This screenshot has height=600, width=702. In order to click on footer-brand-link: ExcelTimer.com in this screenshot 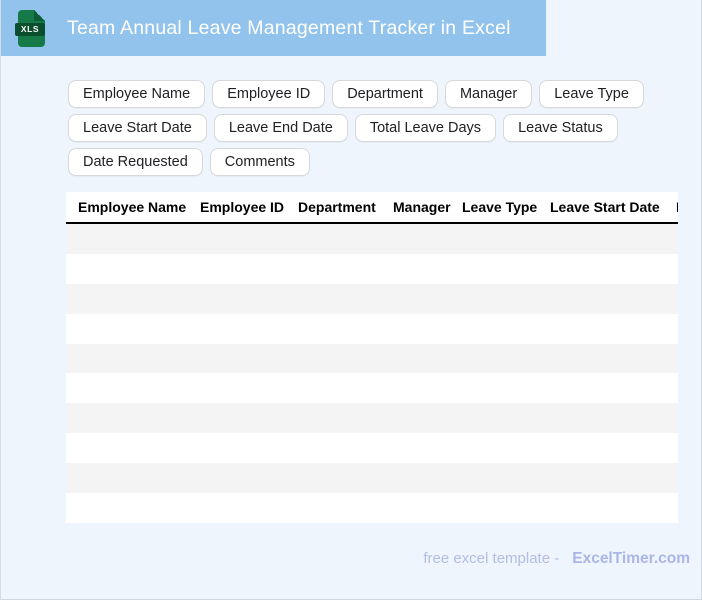, I will do `click(631, 559)`.